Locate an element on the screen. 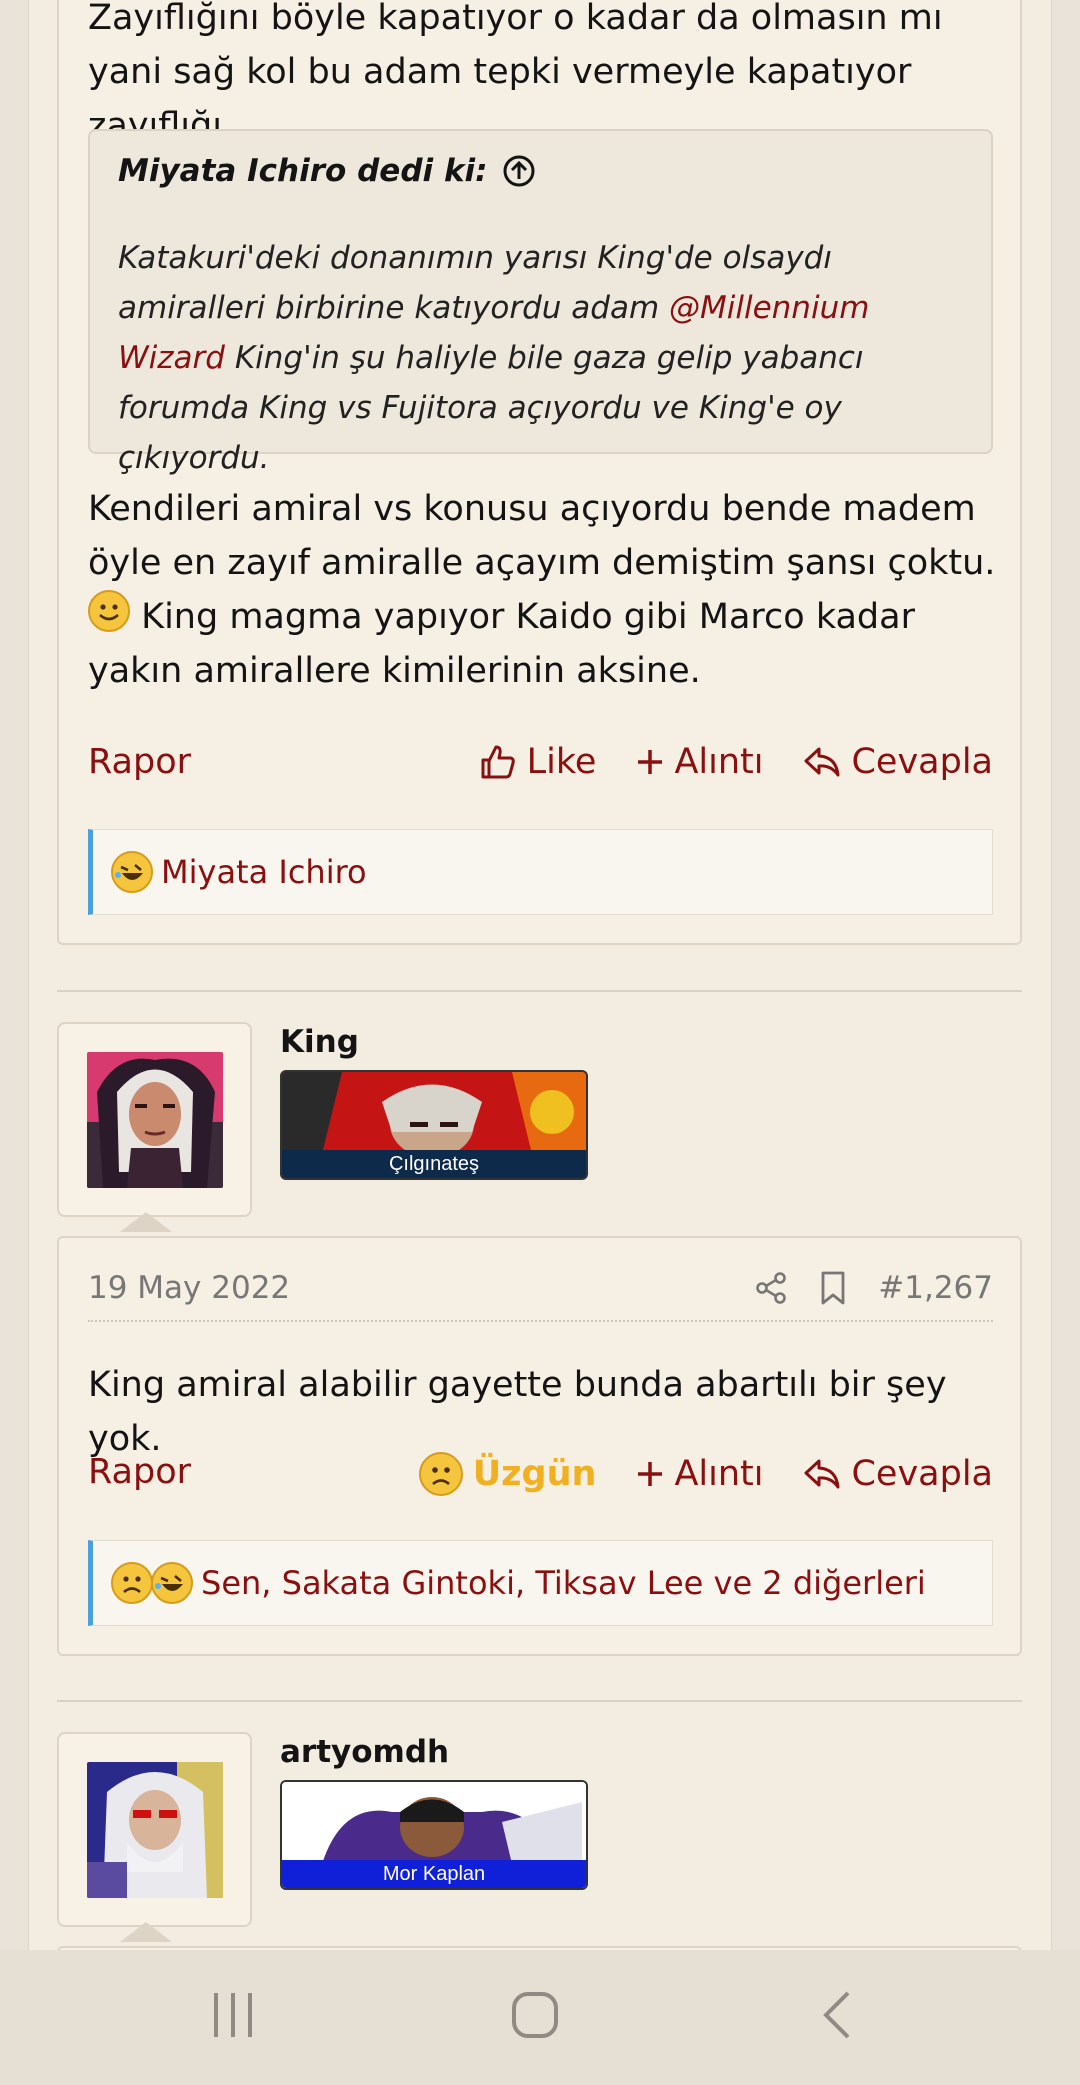  reactions-bar: Miyata Ichiro is located at coordinates (540, 872).